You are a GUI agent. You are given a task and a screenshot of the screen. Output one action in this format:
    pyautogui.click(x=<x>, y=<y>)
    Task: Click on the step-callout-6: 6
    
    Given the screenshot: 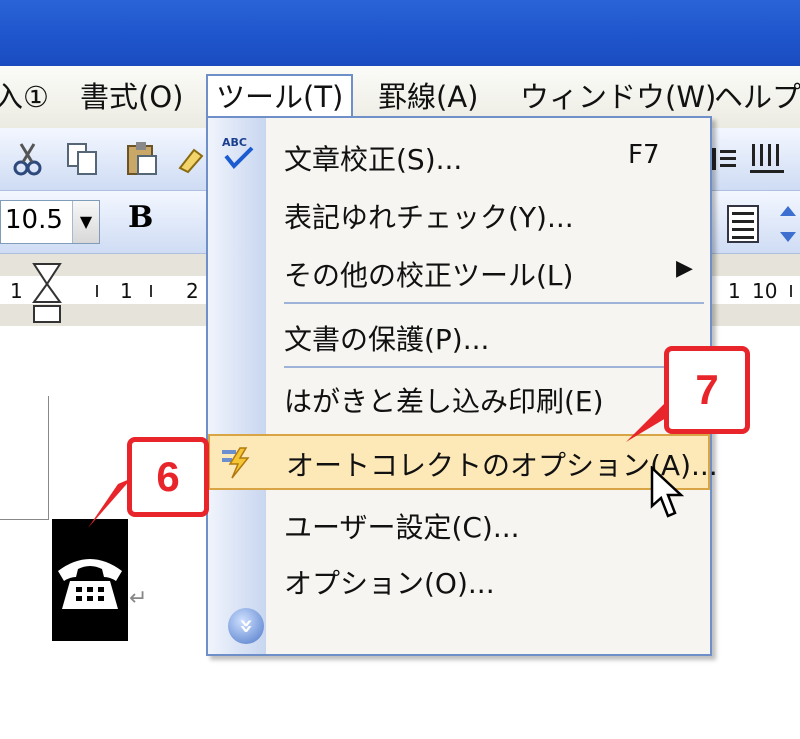 What is the action you would take?
    pyautogui.click(x=168, y=477)
    